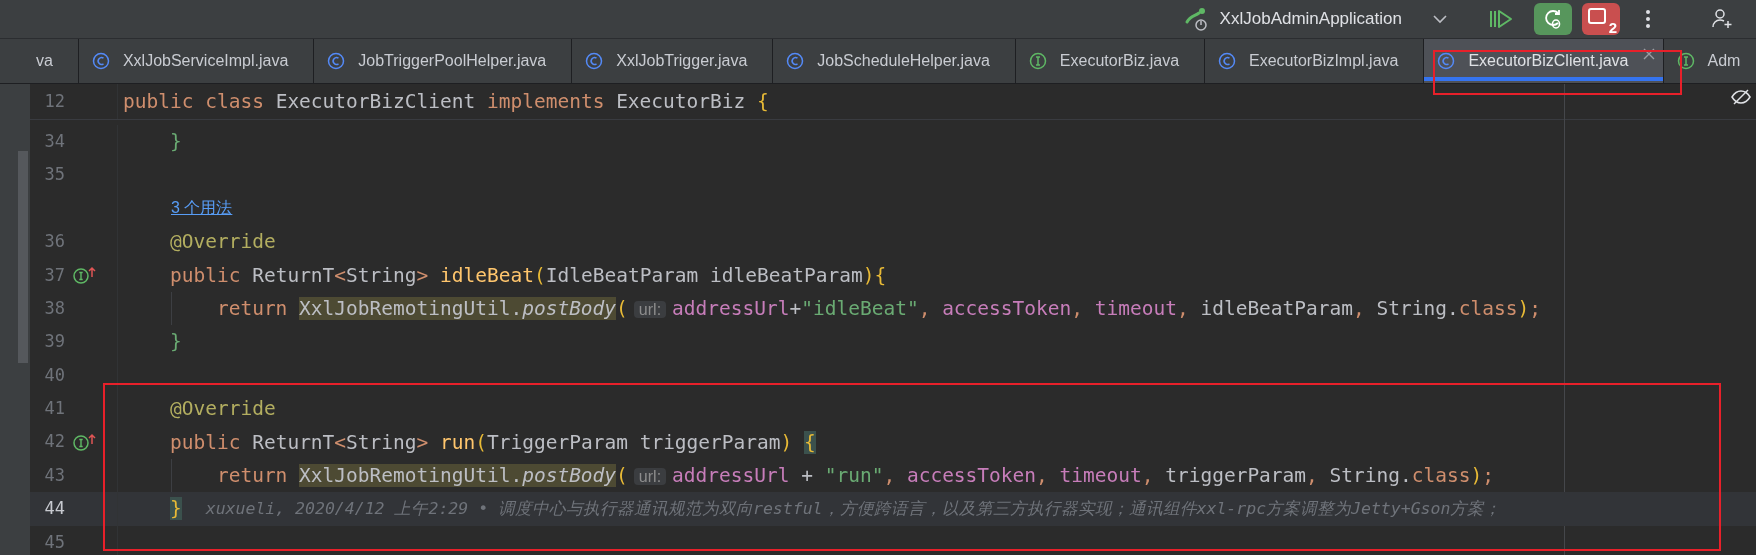 Image resolution: width=1756 pixels, height=555 pixels. I want to click on add-user-icon, so click(1722, 19).